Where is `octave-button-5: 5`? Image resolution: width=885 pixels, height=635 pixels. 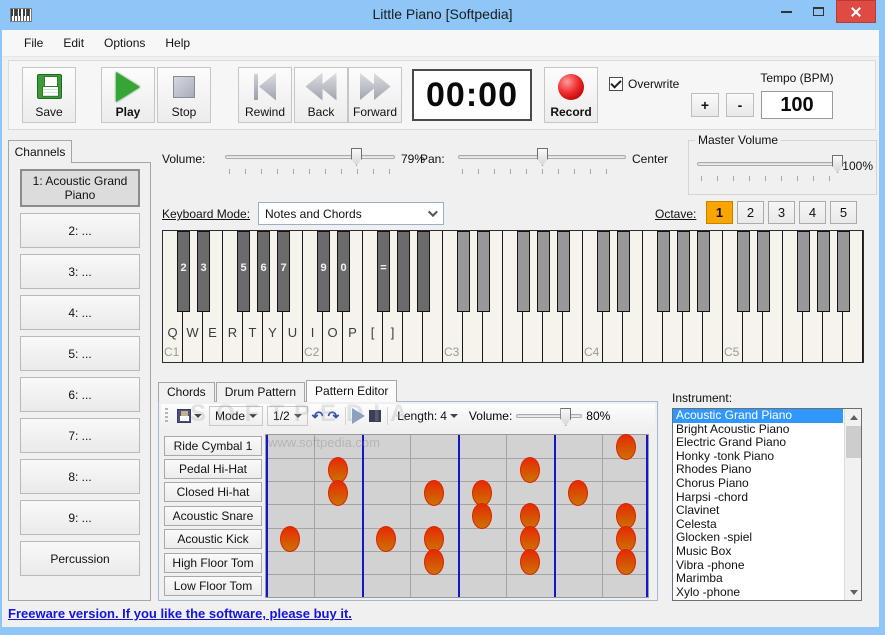 octave-button-5: 5 is located at coordinates (843, 212).